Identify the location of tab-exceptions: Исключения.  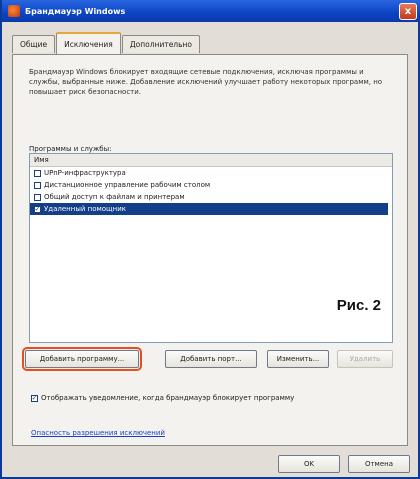
(88, 43).